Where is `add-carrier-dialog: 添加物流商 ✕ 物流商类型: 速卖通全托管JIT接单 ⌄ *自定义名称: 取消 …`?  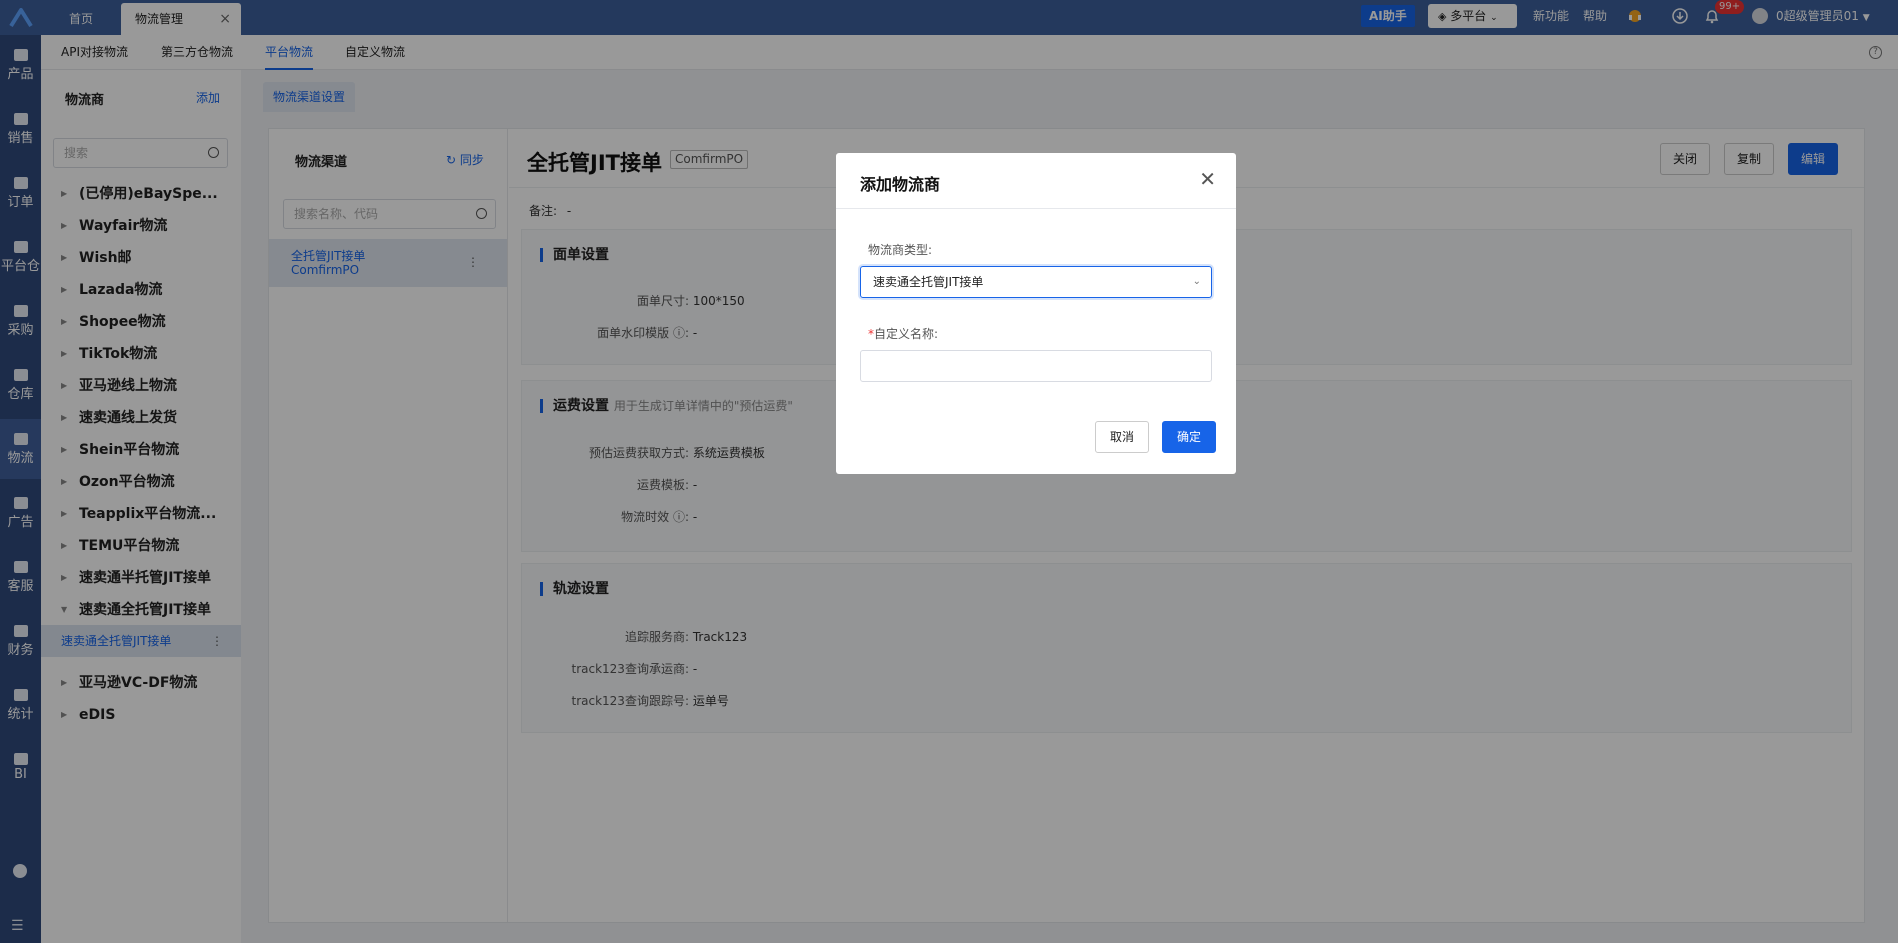 add-carrier-dialog: 添加物流商 ✕ 物流商类型: 速卖通全托管JIT接单 ⌄ *自定义名称: 取消 … is located at coordinates (1036, 313).